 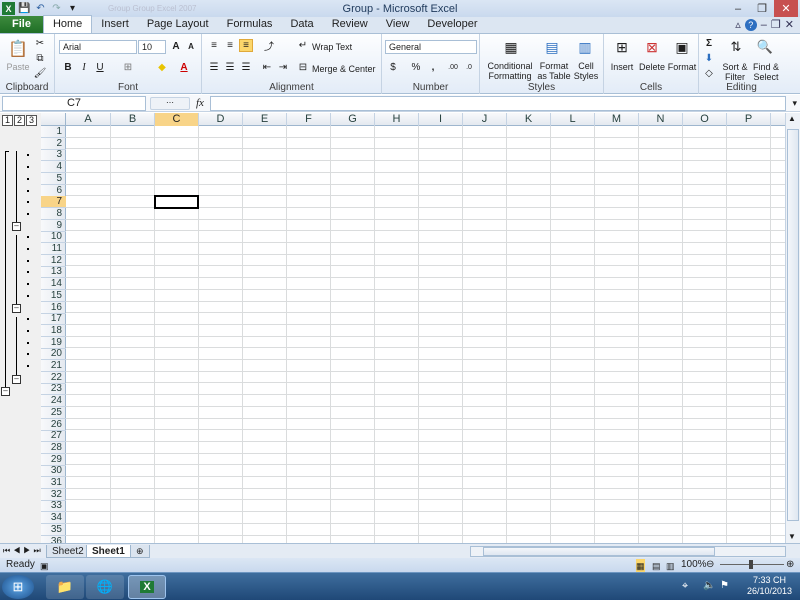 What do you see at coordinates (214, 67) in the screenshot?
I see `align-left-icon: ☰` at bounding box center [214, 67].